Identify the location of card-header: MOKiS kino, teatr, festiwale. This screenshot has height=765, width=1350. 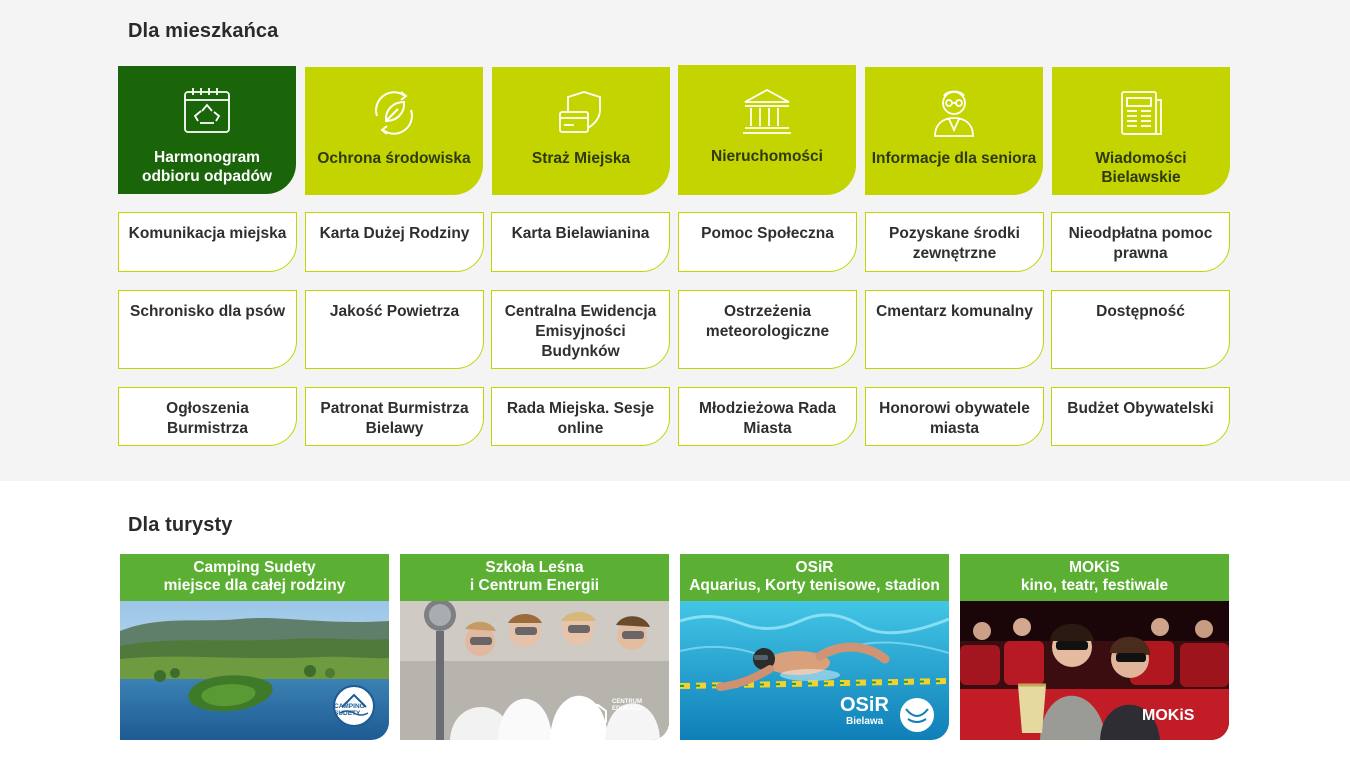
(1094, 577).